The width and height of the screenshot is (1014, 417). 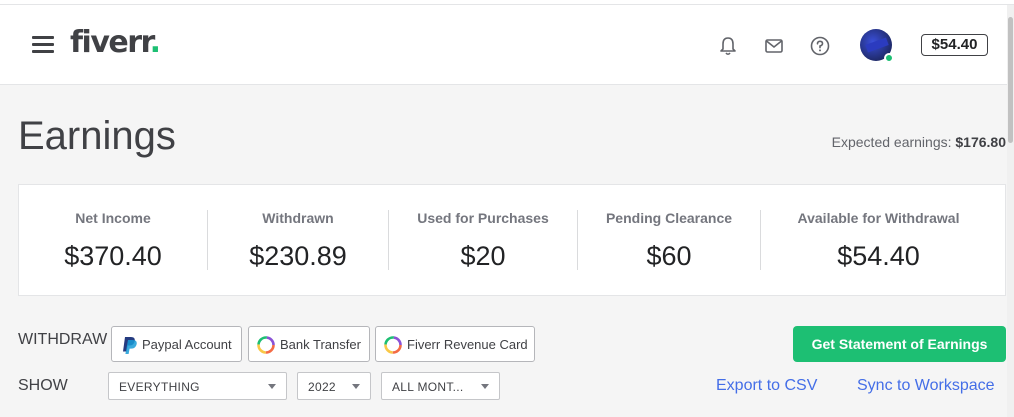 I want to click on activity-filter-select: EVERYTHING, so click(x=197, y=386).